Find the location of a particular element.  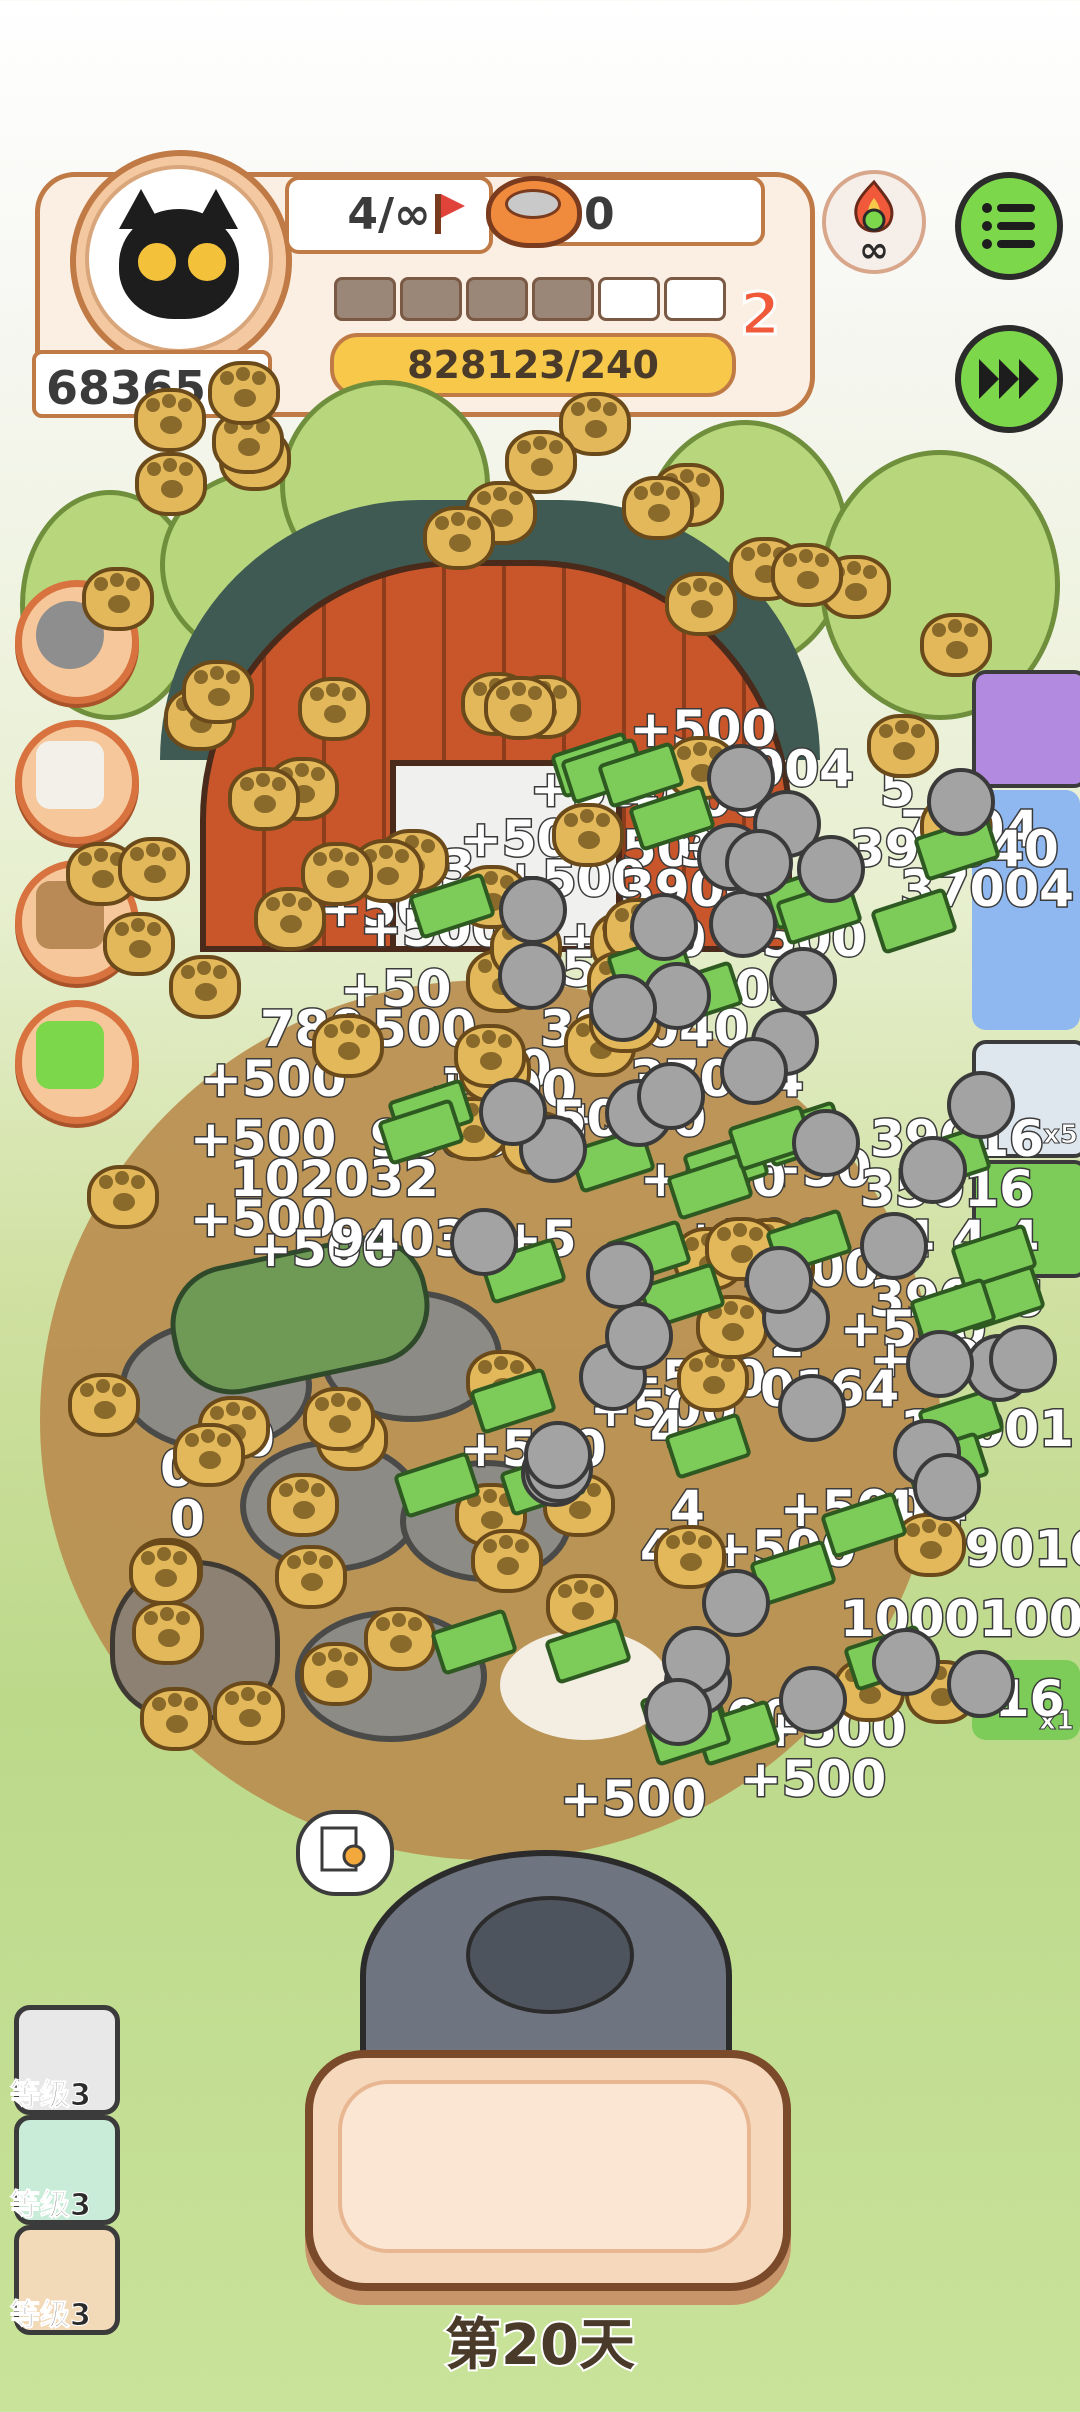

certificate-icon is located at coordinates (343, 1849).